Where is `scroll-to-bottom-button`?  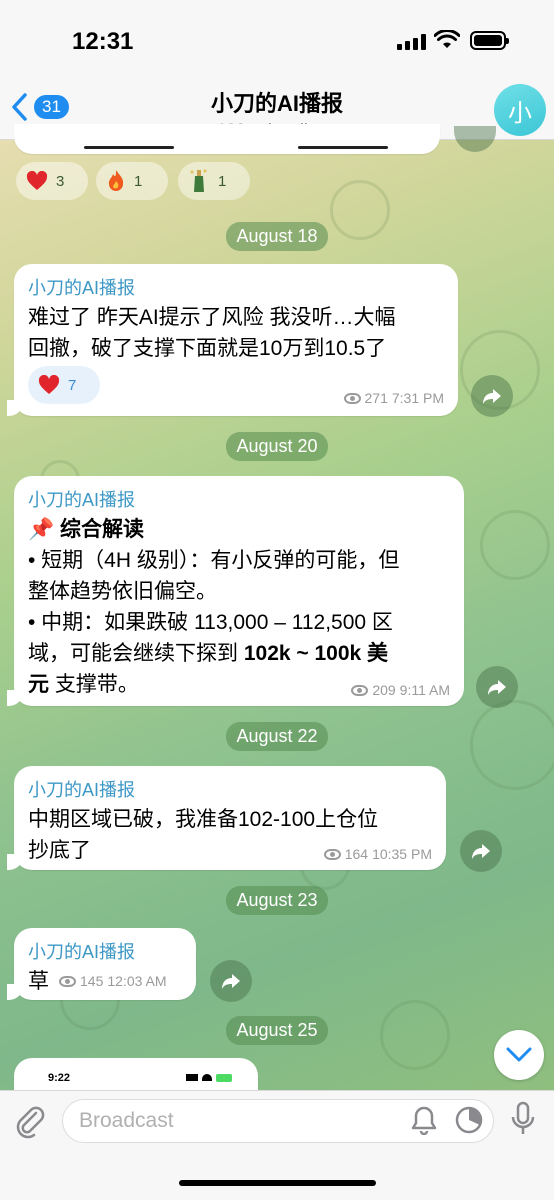 scroll-to-bottom-button is located at coordinates (519, 1055).